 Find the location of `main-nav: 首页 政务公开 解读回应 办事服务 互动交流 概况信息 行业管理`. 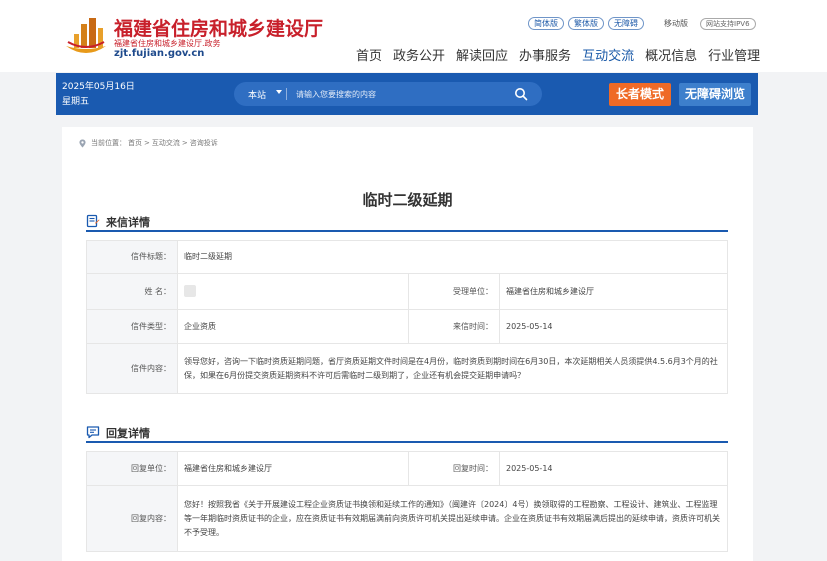

main-nav: 首页 政务公开 解读回应 办事服务 互动交流 概况信息 行业管理 is located at coordinates (563, 54).